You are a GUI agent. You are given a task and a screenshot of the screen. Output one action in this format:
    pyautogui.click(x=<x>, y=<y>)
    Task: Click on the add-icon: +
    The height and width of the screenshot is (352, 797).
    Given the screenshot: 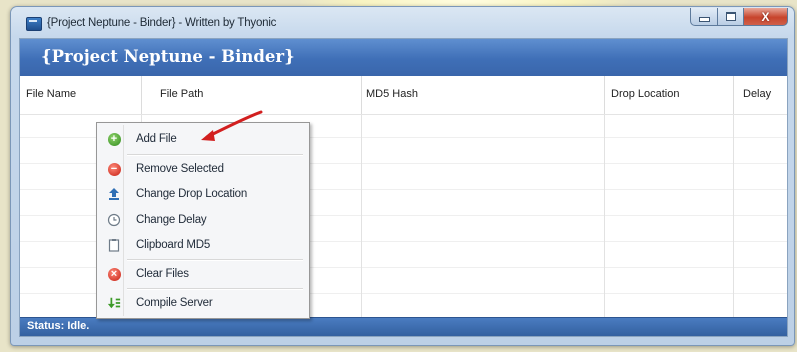 What is the action you would take?
    pyautogui.click(x=114, y=139)
    